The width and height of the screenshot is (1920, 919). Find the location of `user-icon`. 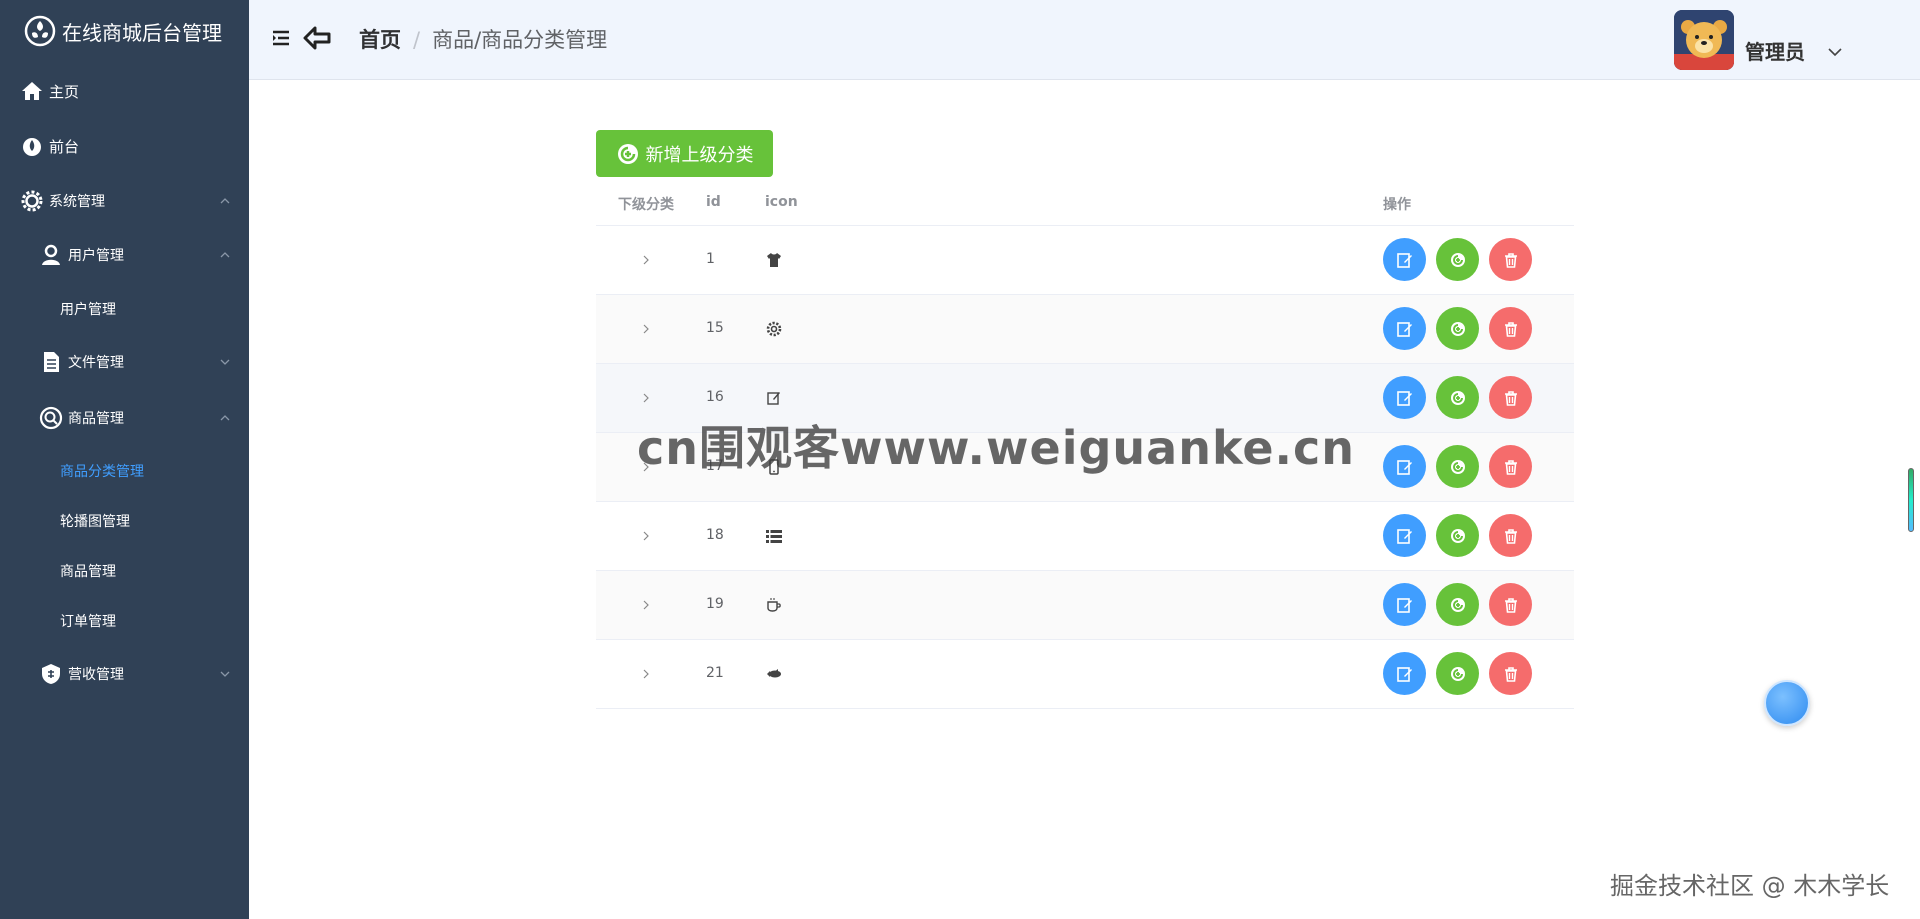

user-icon is located at coordinates (51, 255).